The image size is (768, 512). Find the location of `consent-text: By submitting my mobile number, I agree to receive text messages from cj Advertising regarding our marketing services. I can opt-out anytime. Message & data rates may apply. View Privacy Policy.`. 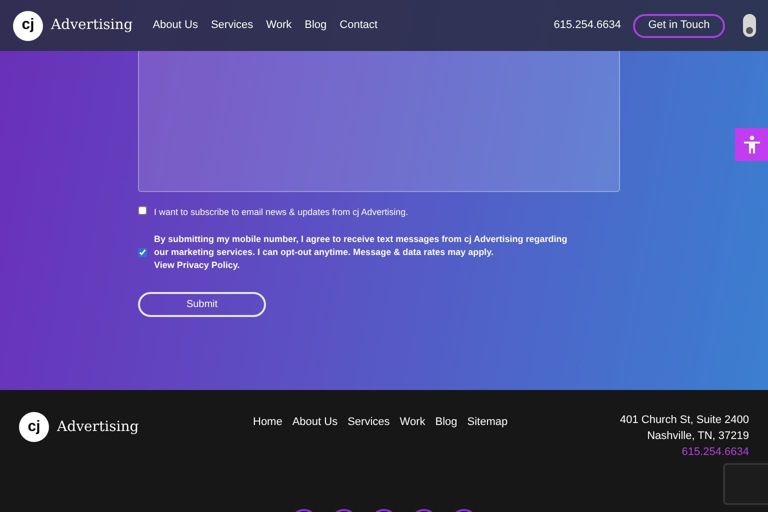

consent-text: By submitting my mobile number, I agree to receive text messages from cj Advertising regarding our marketing services. I can opt-out anytime. Message & data rates may apply. View Privacy Policy. is located at coordinates (361, 252).